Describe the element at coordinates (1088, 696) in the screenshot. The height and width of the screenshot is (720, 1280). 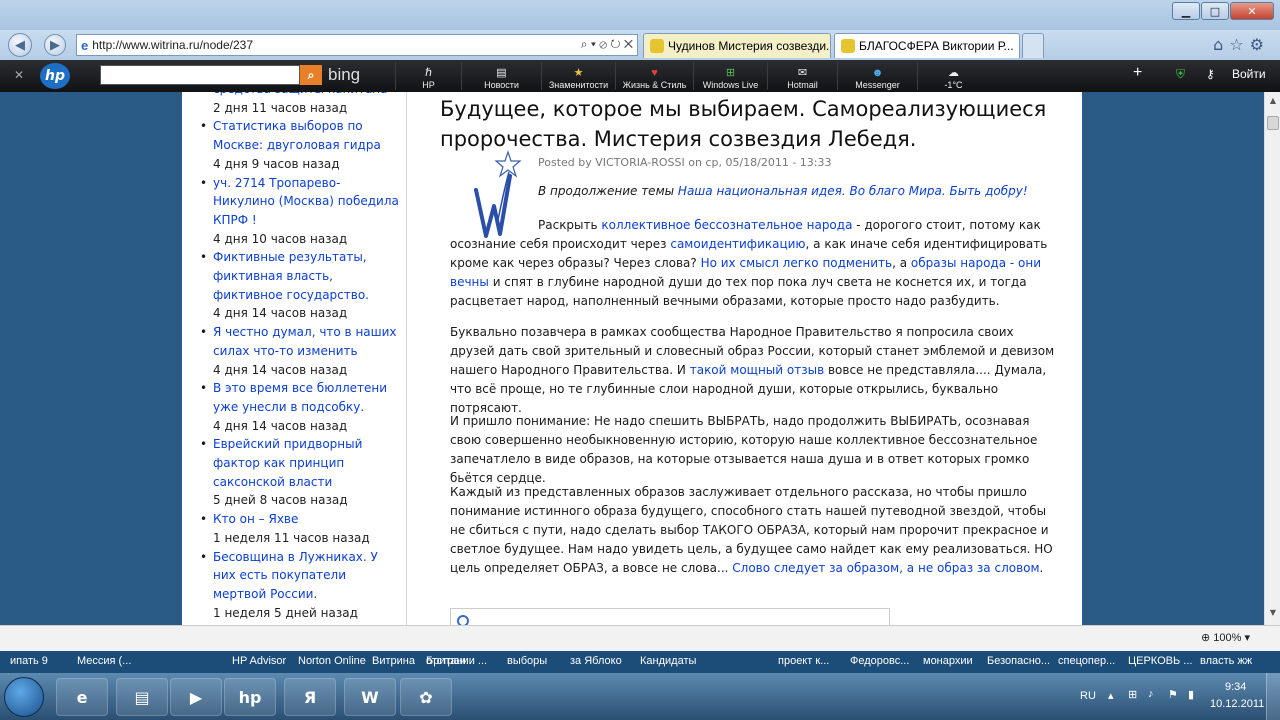
I see `language-indicator: RU` at that location.